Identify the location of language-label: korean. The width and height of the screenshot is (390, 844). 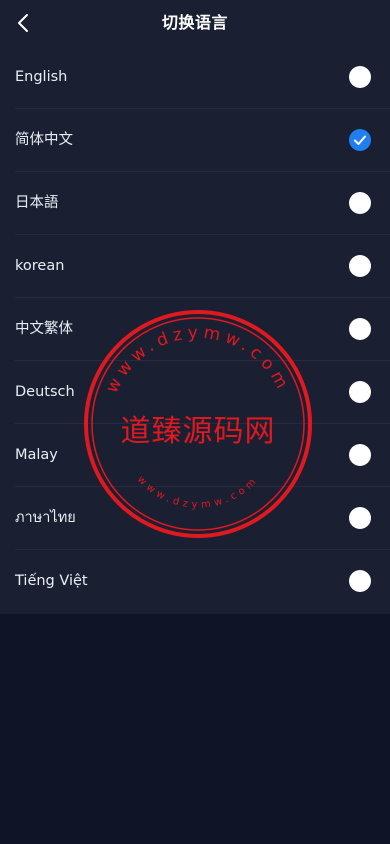
(40, 266).